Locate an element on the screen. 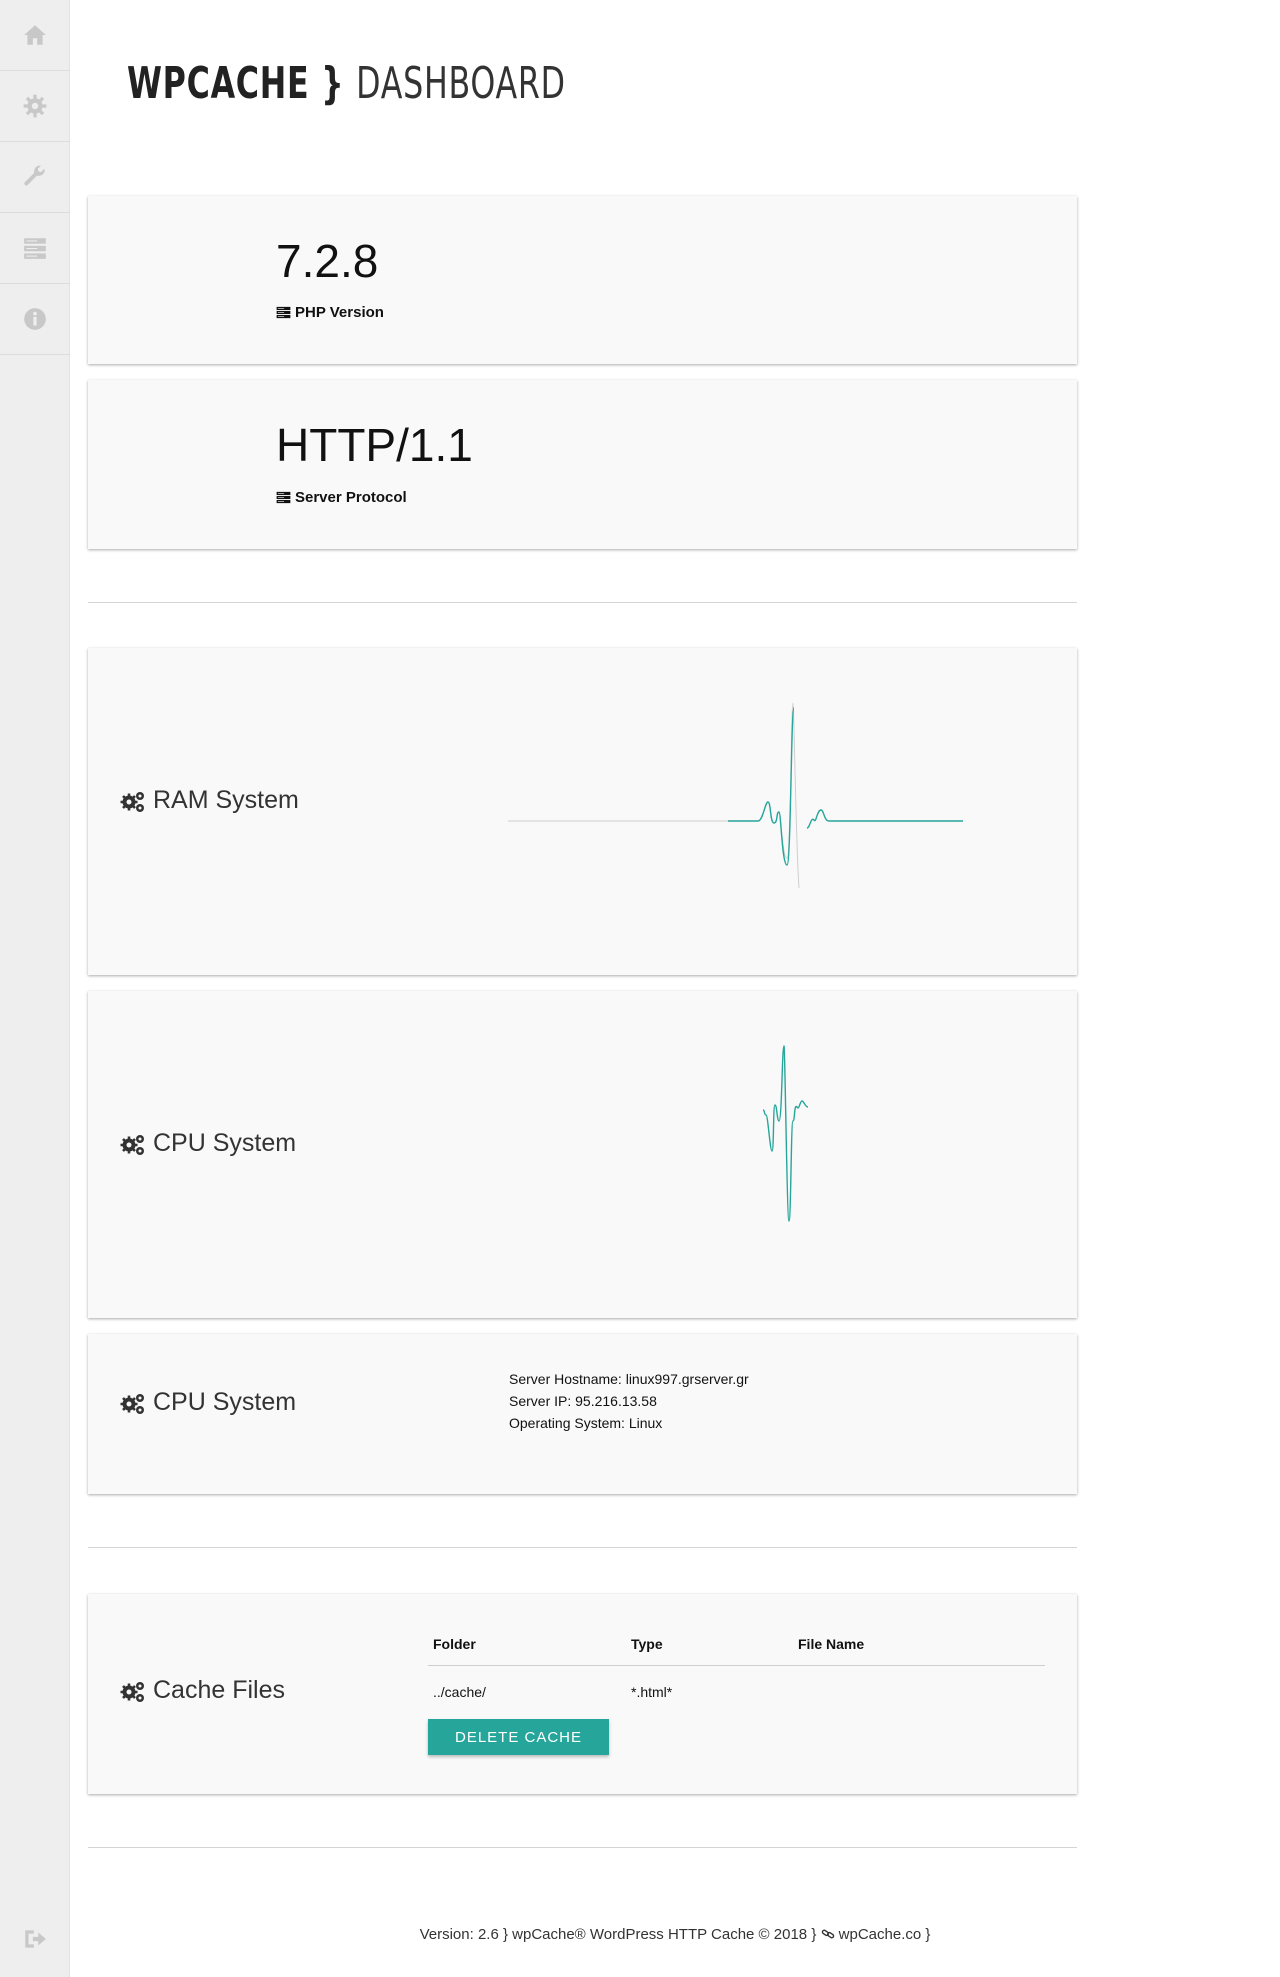 This screenshot has height=1977, width=1280. cpu-system-card: CPU System is located at coordinates (582, 1154).